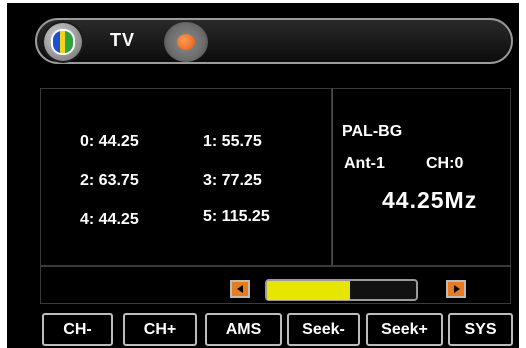 The width and height of the screenshot is (526, 348). I want to click on channel-item: 2: 63.75, so click(109, 181).